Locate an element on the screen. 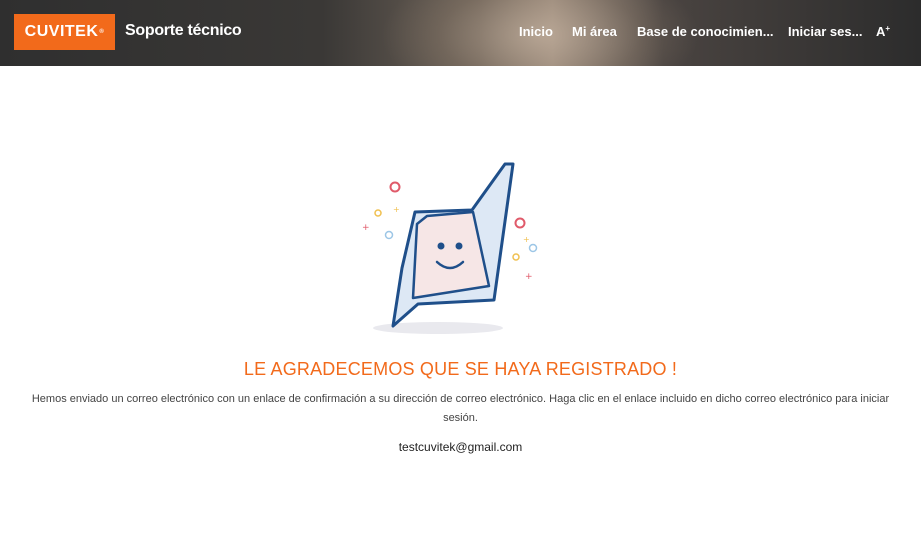 This screenshot has height=542, width=921. cuvitek-logo: CUVITEK ® is located at coordinates (64, 32).